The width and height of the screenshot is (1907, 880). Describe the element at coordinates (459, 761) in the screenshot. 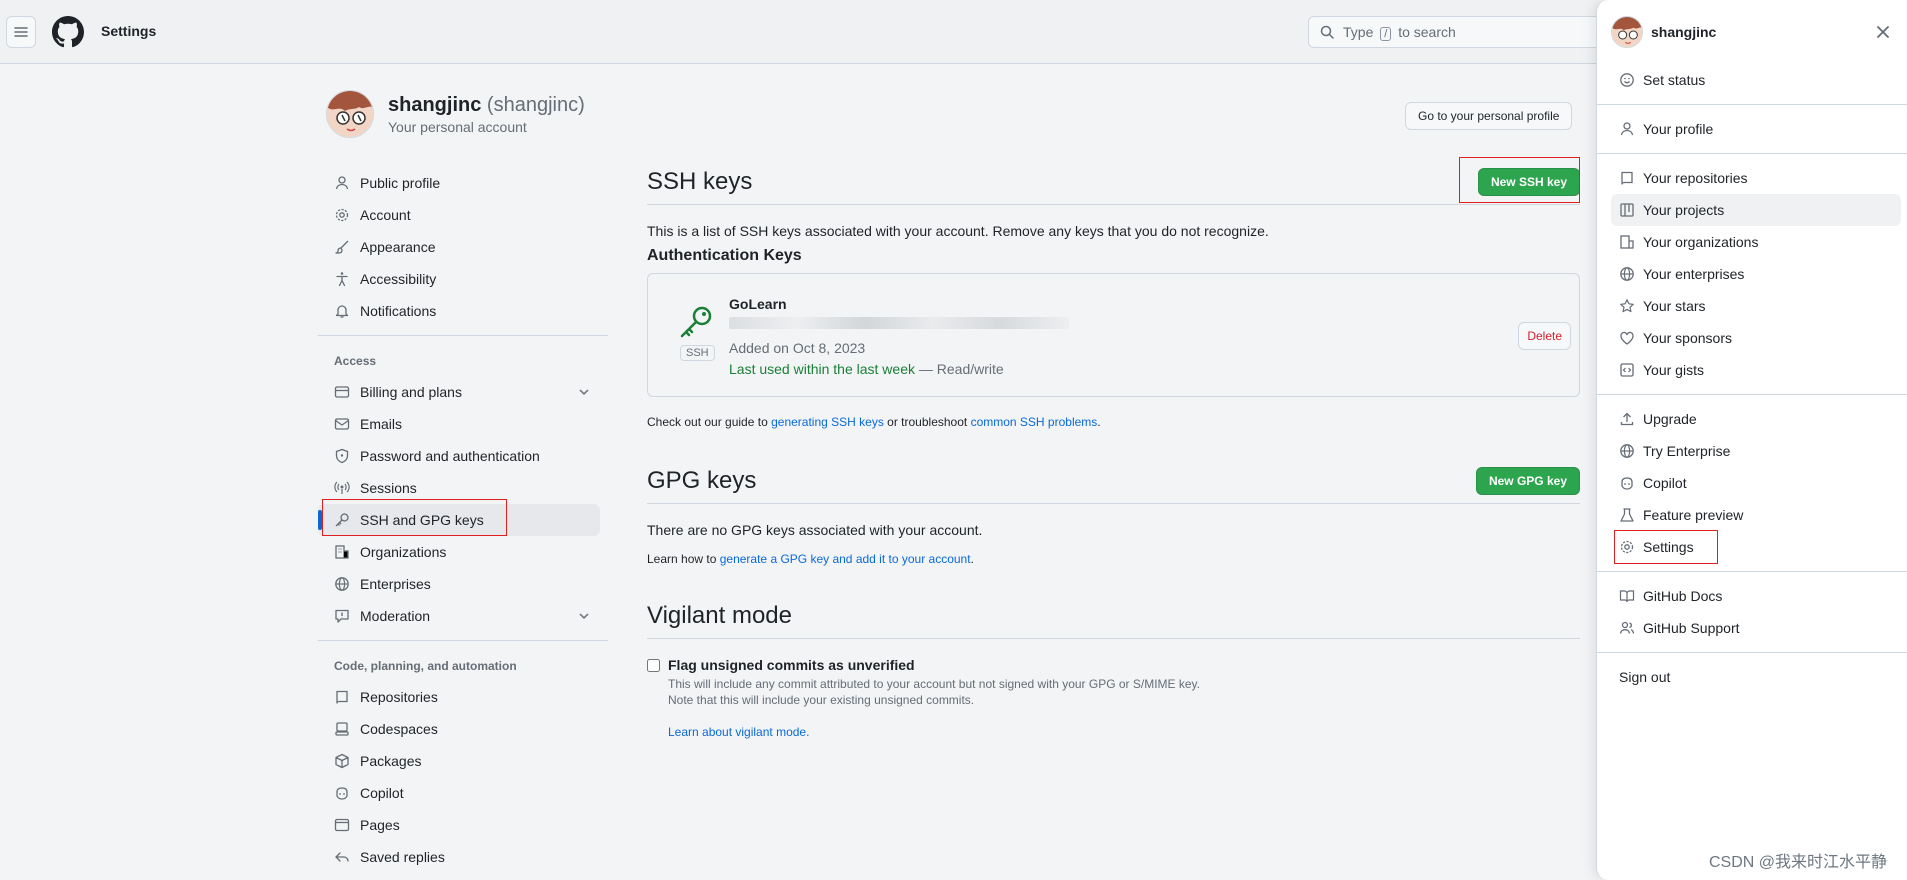

I see `sidebar-item-packages: Packages` at that location.